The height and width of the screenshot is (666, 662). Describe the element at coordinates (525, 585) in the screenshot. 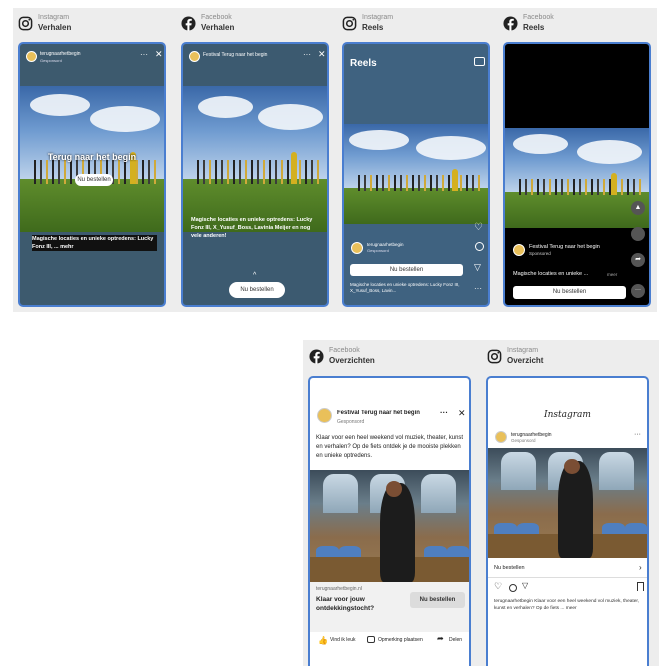

I see `send-icon: ▽` at that location.